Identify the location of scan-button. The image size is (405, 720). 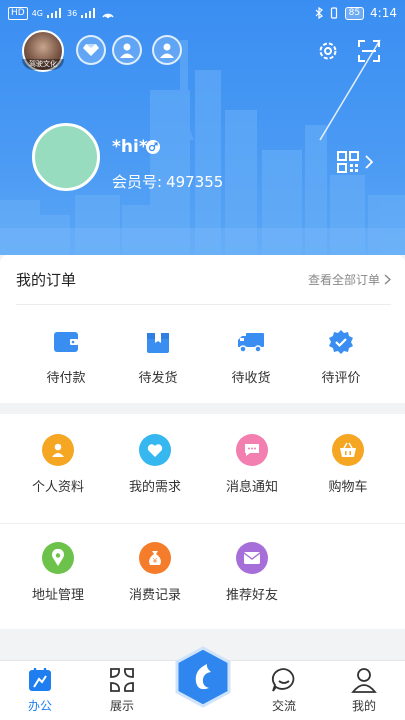
(369, 51).